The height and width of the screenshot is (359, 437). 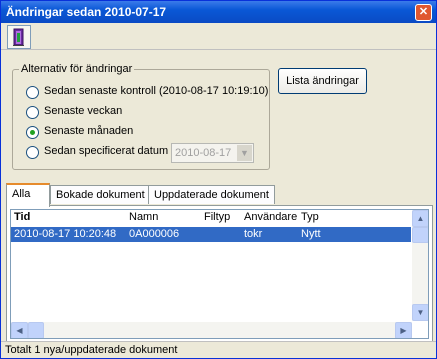 I want to click on list-changes-button: Lista ändringar, so click(x=322, y=81).